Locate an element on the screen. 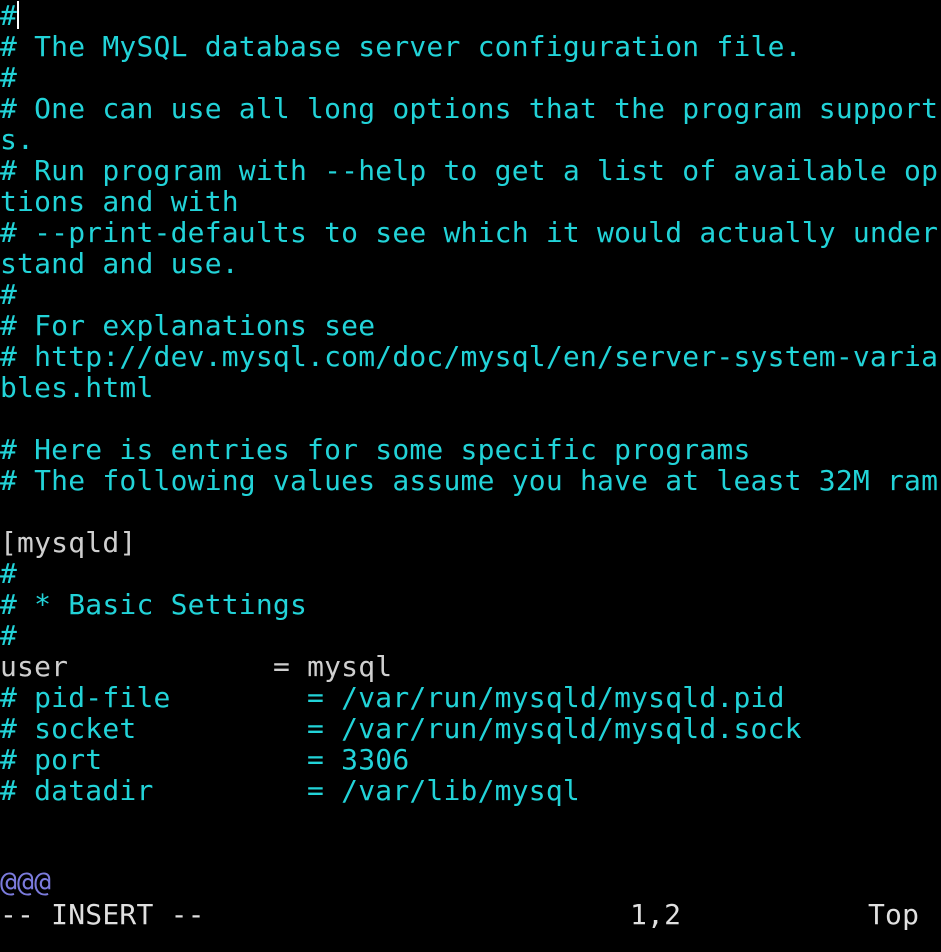 The height and width of the screenshot is (952, 941). line-text: tions and with is located at coordinates (119, 201).